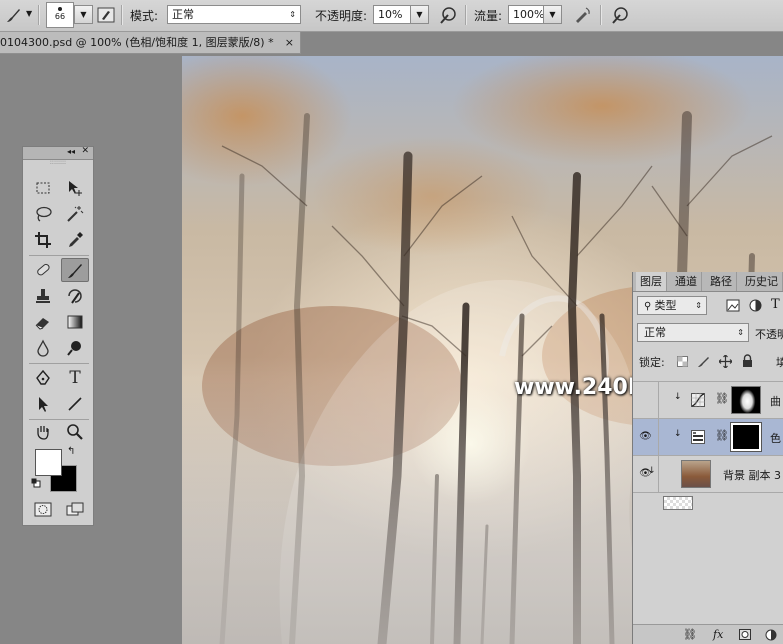  Describe the element at coordinates (43, 214) in the screenshot. I see `lasso-tool-icon` at that location.